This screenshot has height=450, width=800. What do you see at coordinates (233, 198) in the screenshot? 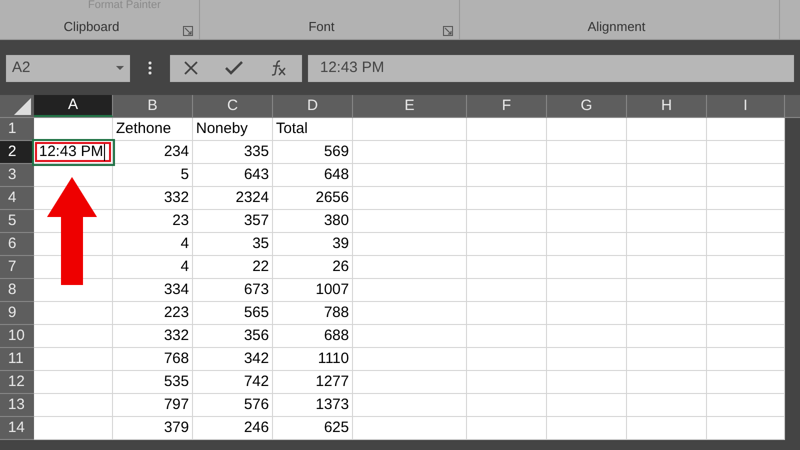
I see `table-cell: 2324` at bounding box center [233, 198].